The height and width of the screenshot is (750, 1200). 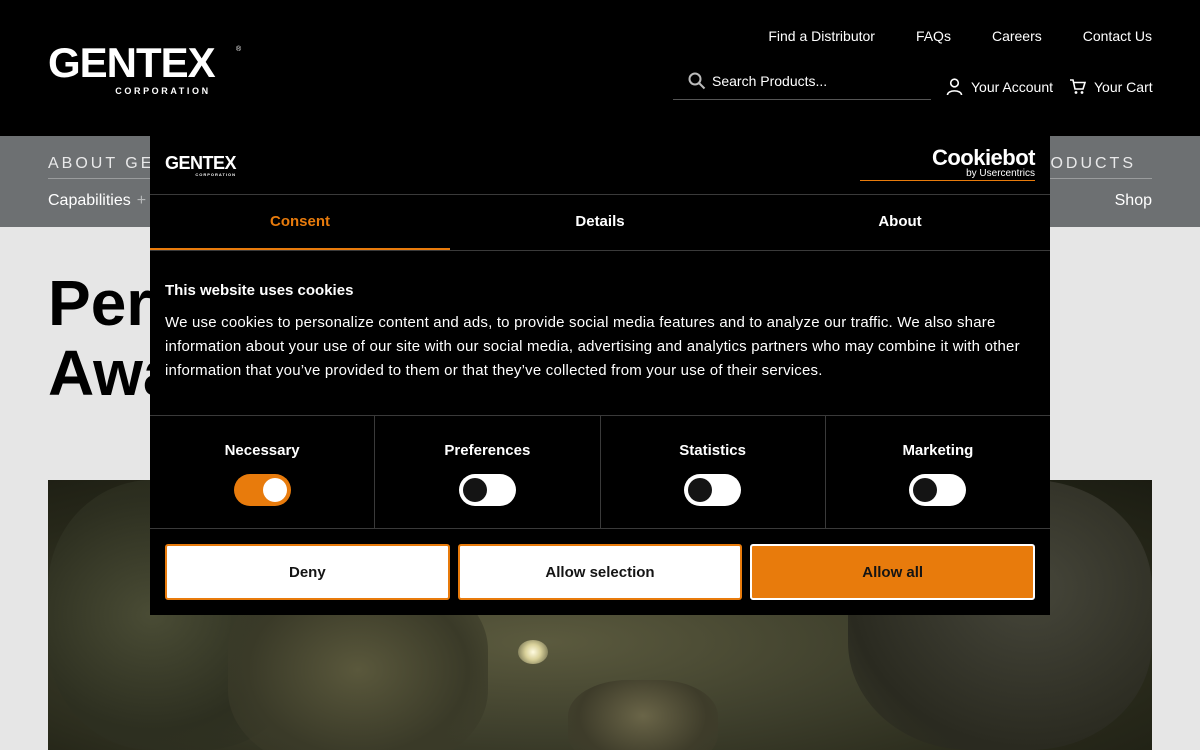 I want to click on search-input, so click(x=812, y=80).